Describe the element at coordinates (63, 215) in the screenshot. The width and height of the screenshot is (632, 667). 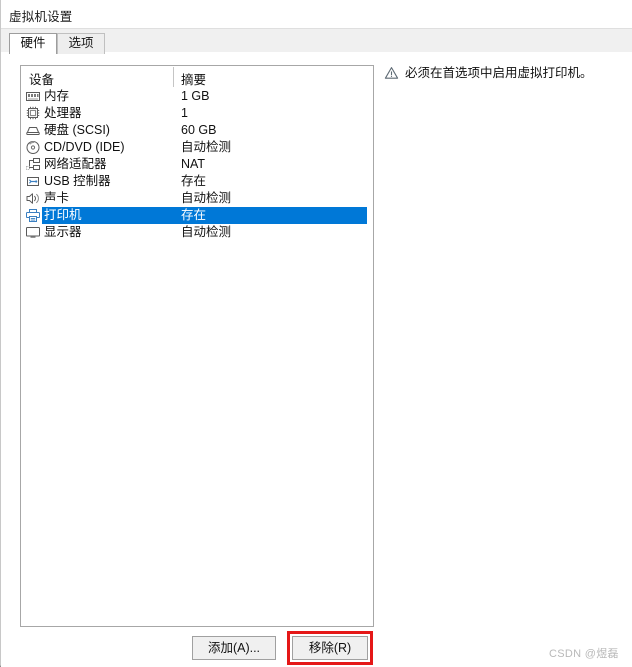
I see `device-name: 打印机` at that location.